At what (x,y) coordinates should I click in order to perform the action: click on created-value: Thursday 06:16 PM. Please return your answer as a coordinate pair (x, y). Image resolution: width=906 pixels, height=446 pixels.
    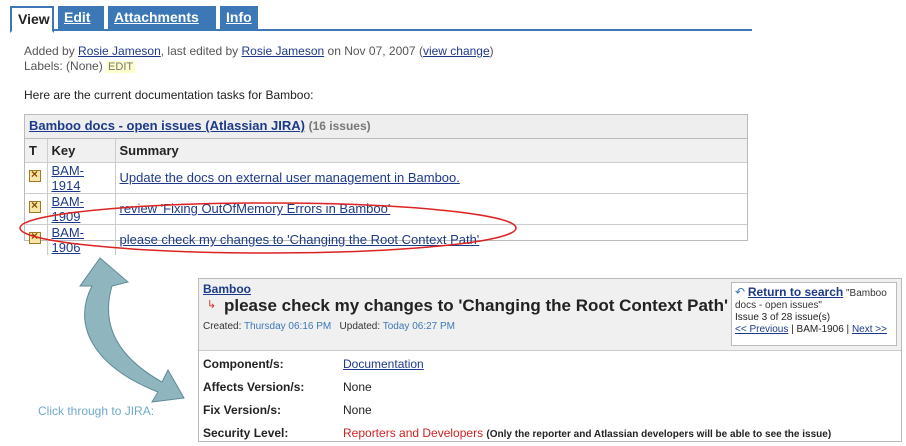
    Looking at the image, I should click on (287, 326).